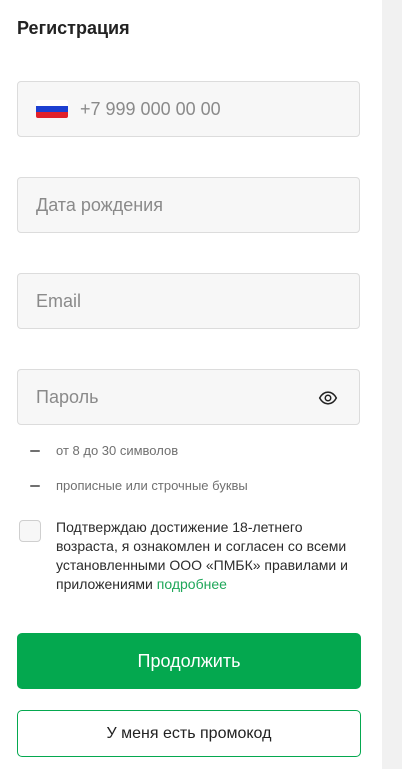 This screenshot has height=769, width=402. Describe the element at coordinates (188, 301) in the screenshot. I see `email-field: Email` at that location.